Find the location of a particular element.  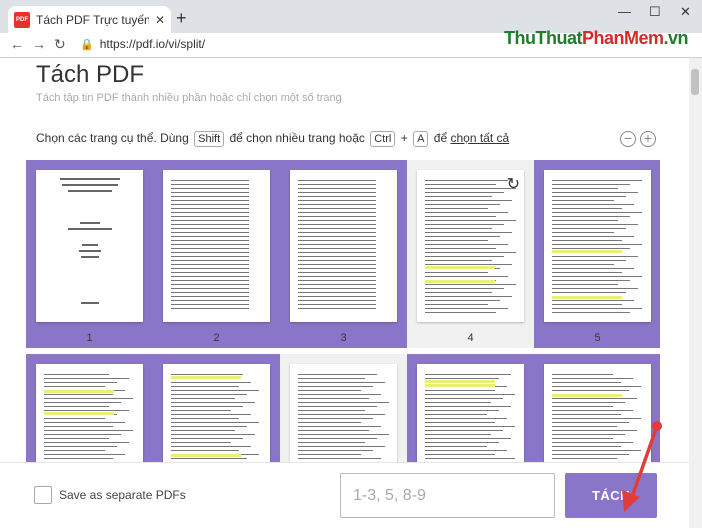

page-thumbnail: 1 is located at coordinates (89, 254).